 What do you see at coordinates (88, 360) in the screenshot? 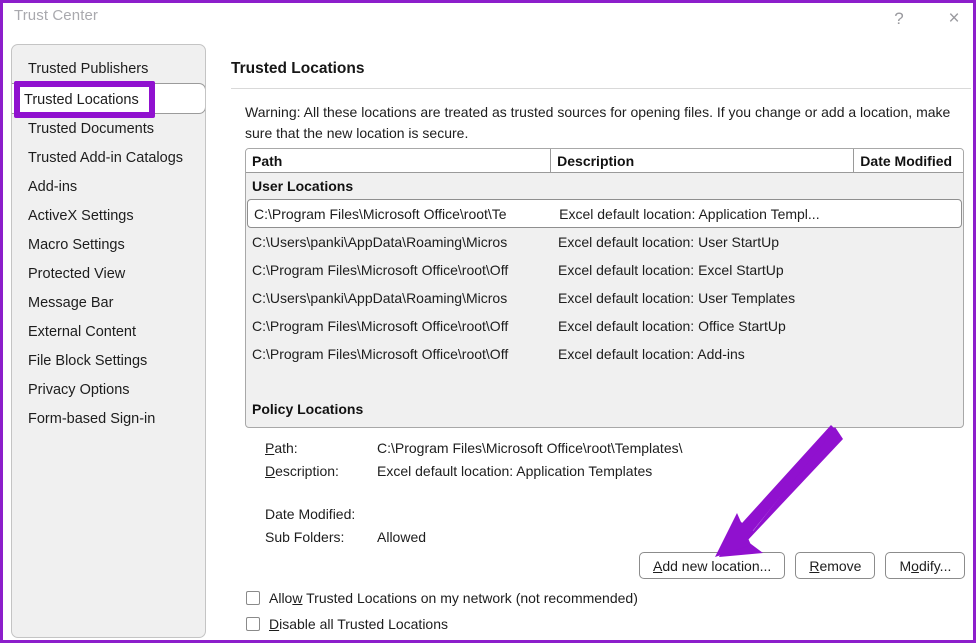
I see `sidebar-item-label: File Block Settings` at bounding box center [88, 360].